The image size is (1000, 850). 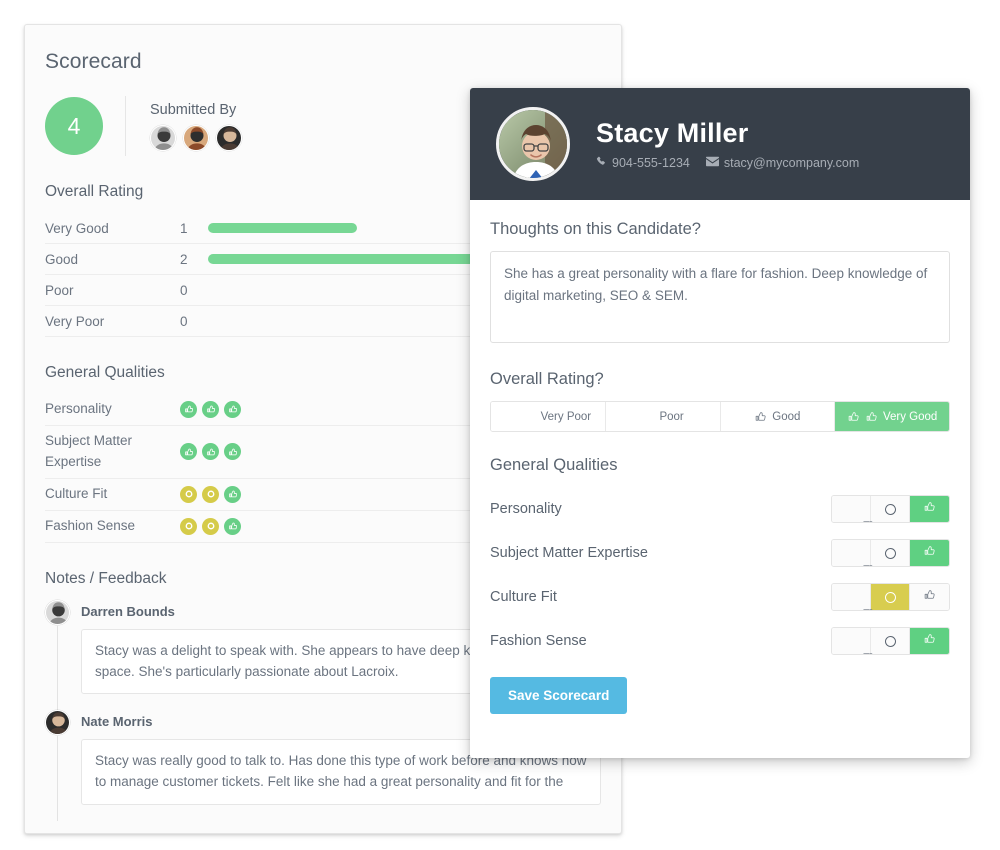 What do you see at coordinates (720, 297) in the screenshot?
I see `thoughts-input` at bounding box center [720, 297].